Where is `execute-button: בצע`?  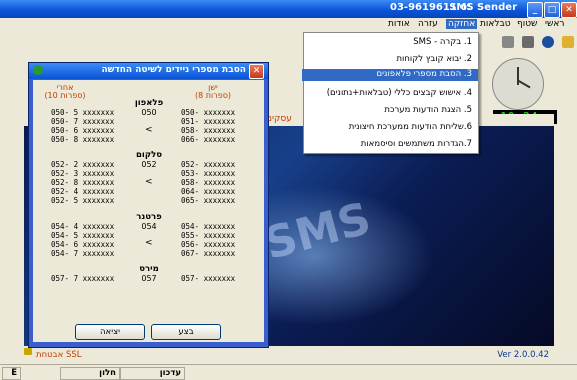
execute-button: בצע is located at coordinates (186, 332).